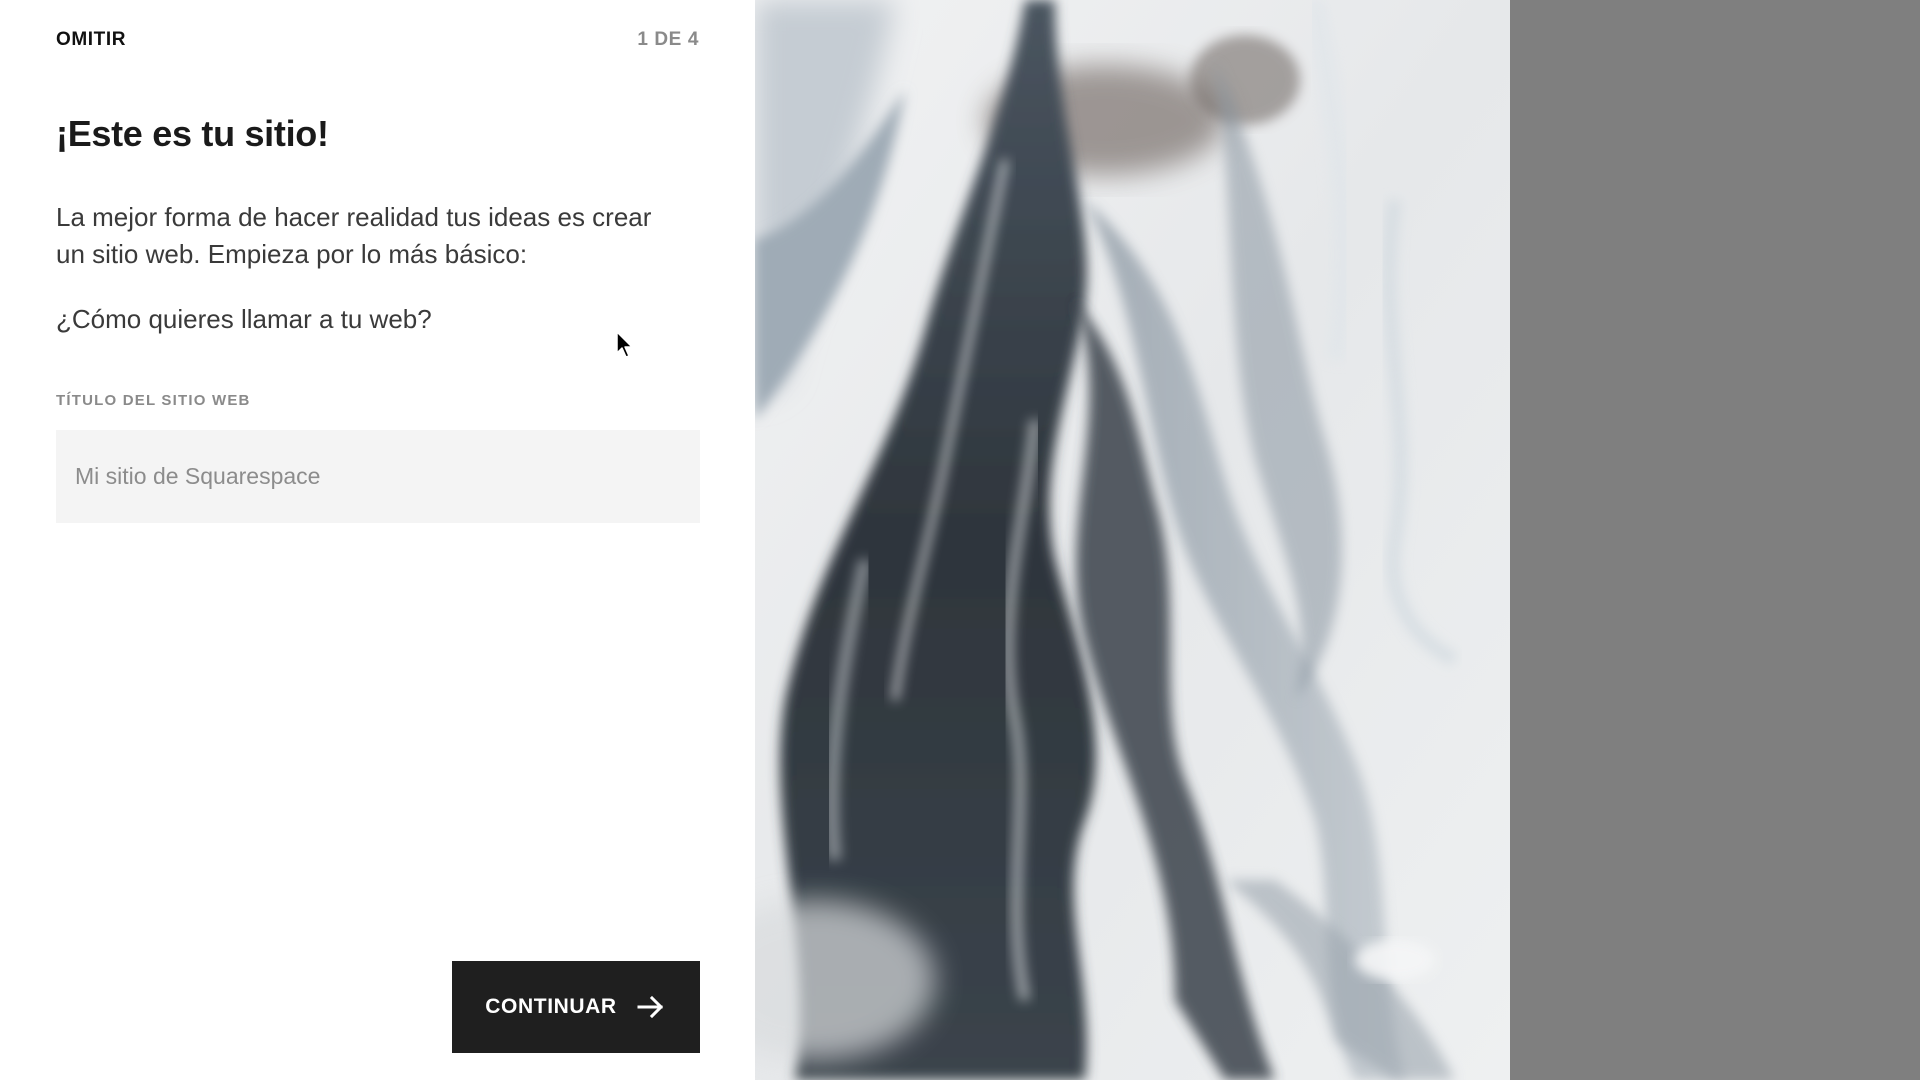  What do you see at coordinates (378, 476) in the screenshot?
I see `site-title-input` at bounding box center [378, 476].